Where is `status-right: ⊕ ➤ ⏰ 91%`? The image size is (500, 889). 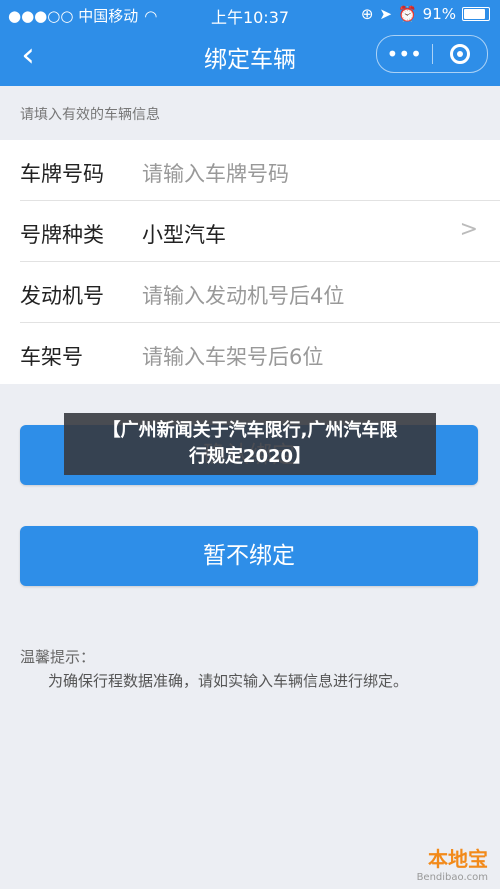 status-right: ⊕ ➤ ⏰ 91% is located at coordinates (425, 14).